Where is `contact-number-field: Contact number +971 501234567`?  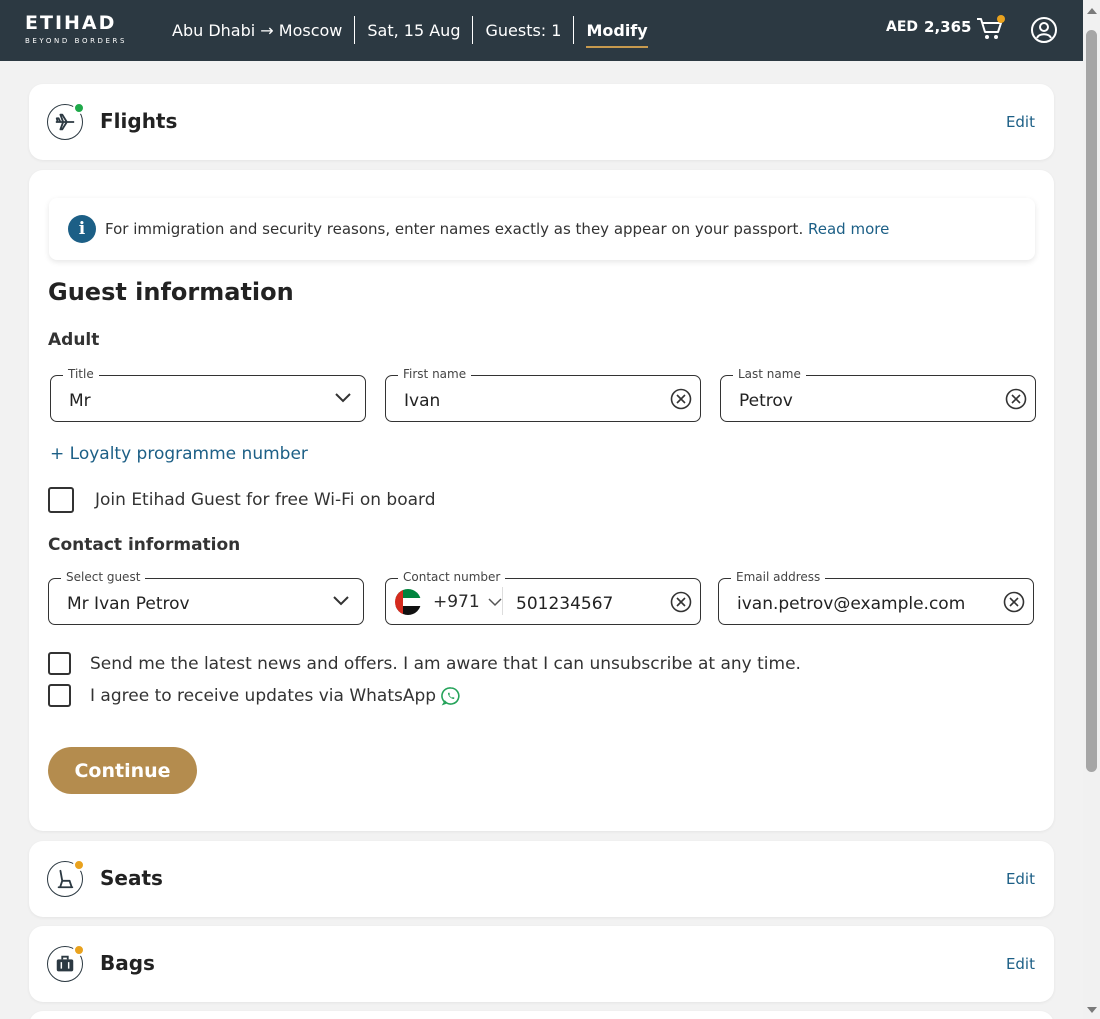
contact-number-field: Contact number +971 501234567 is located at coordinates (543, 597).